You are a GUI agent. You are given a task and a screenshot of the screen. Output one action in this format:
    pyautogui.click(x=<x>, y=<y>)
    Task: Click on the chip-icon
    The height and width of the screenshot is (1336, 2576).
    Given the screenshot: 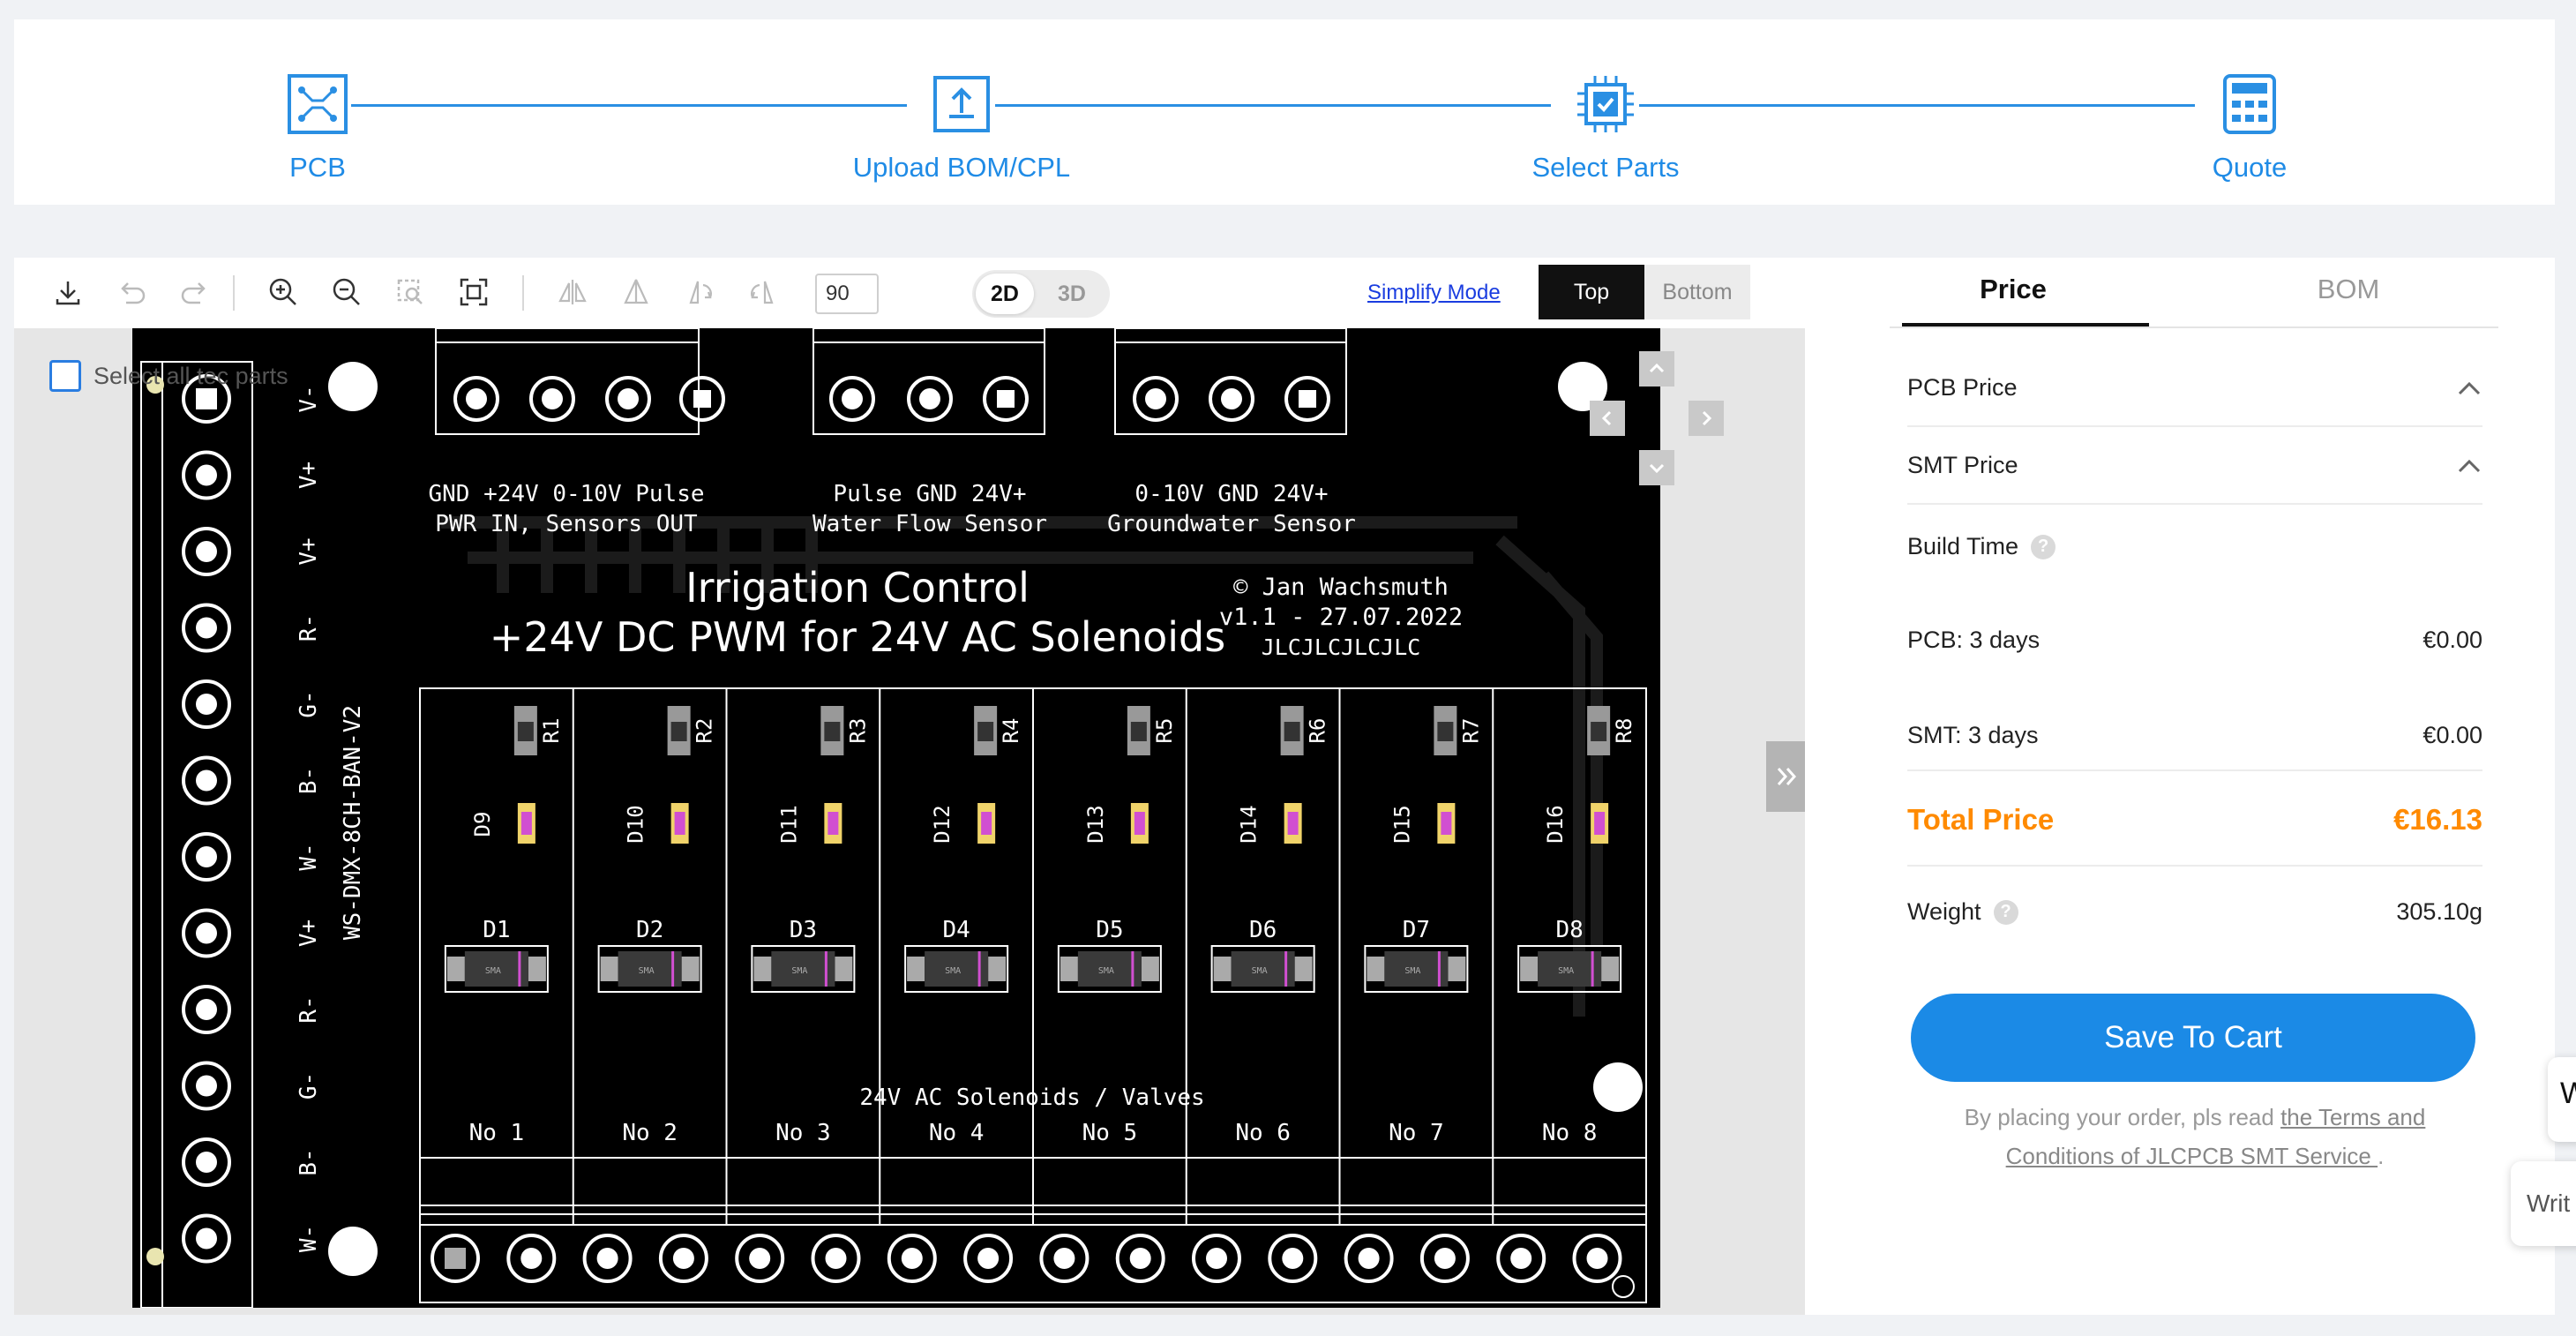 What is the action you would take?
    pyautogui.click(x=1606, y=104)
    